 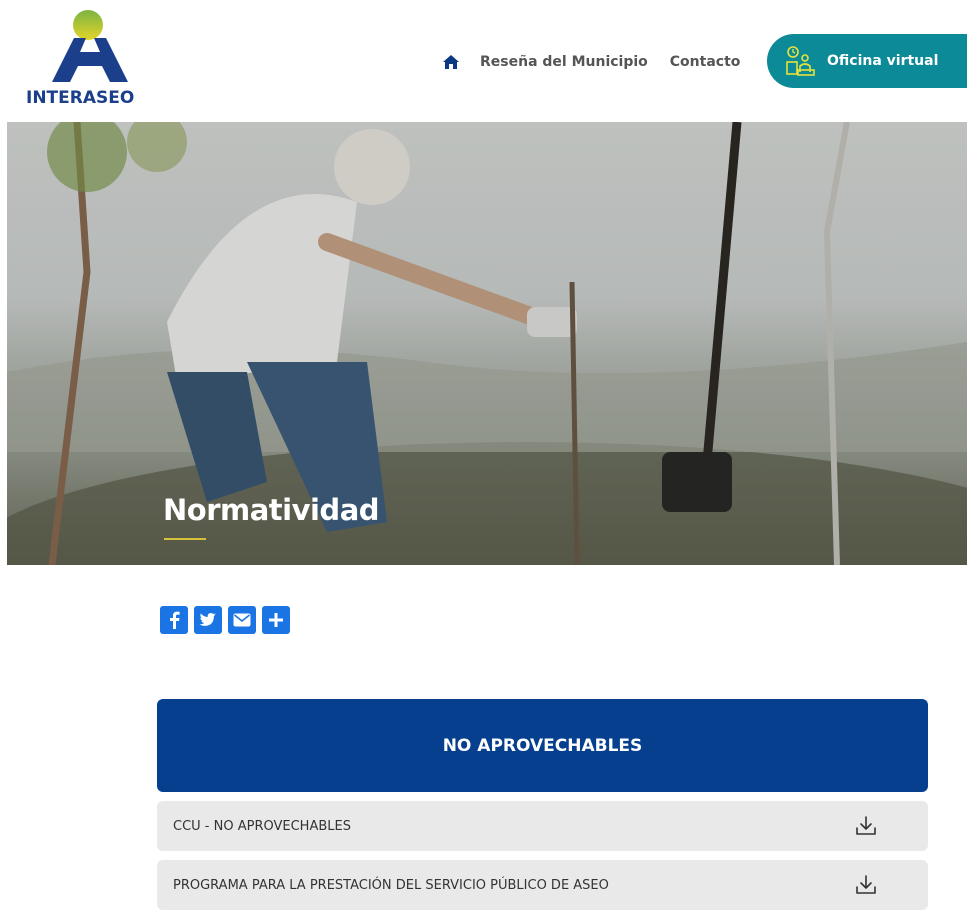 I want to click on main-nav: Reseña del Municipio Contacto, so click(x=601, y=62).